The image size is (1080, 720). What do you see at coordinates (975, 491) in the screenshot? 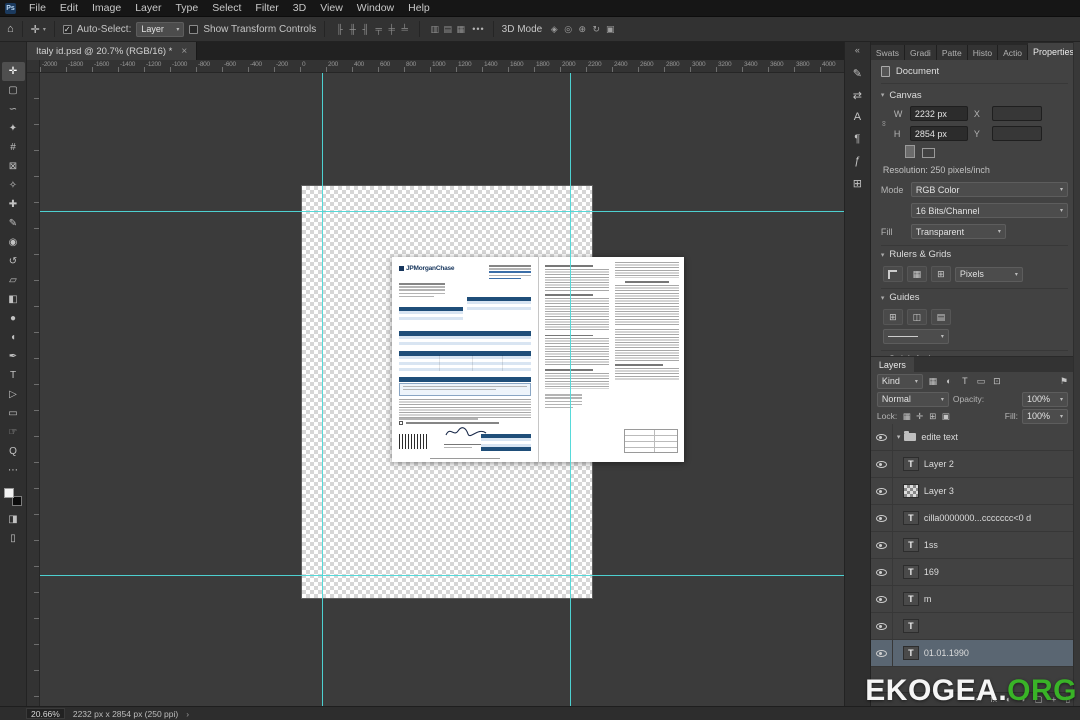
I see `layer-row: ▾ T Layer 3` at bounding box center [975, 491].